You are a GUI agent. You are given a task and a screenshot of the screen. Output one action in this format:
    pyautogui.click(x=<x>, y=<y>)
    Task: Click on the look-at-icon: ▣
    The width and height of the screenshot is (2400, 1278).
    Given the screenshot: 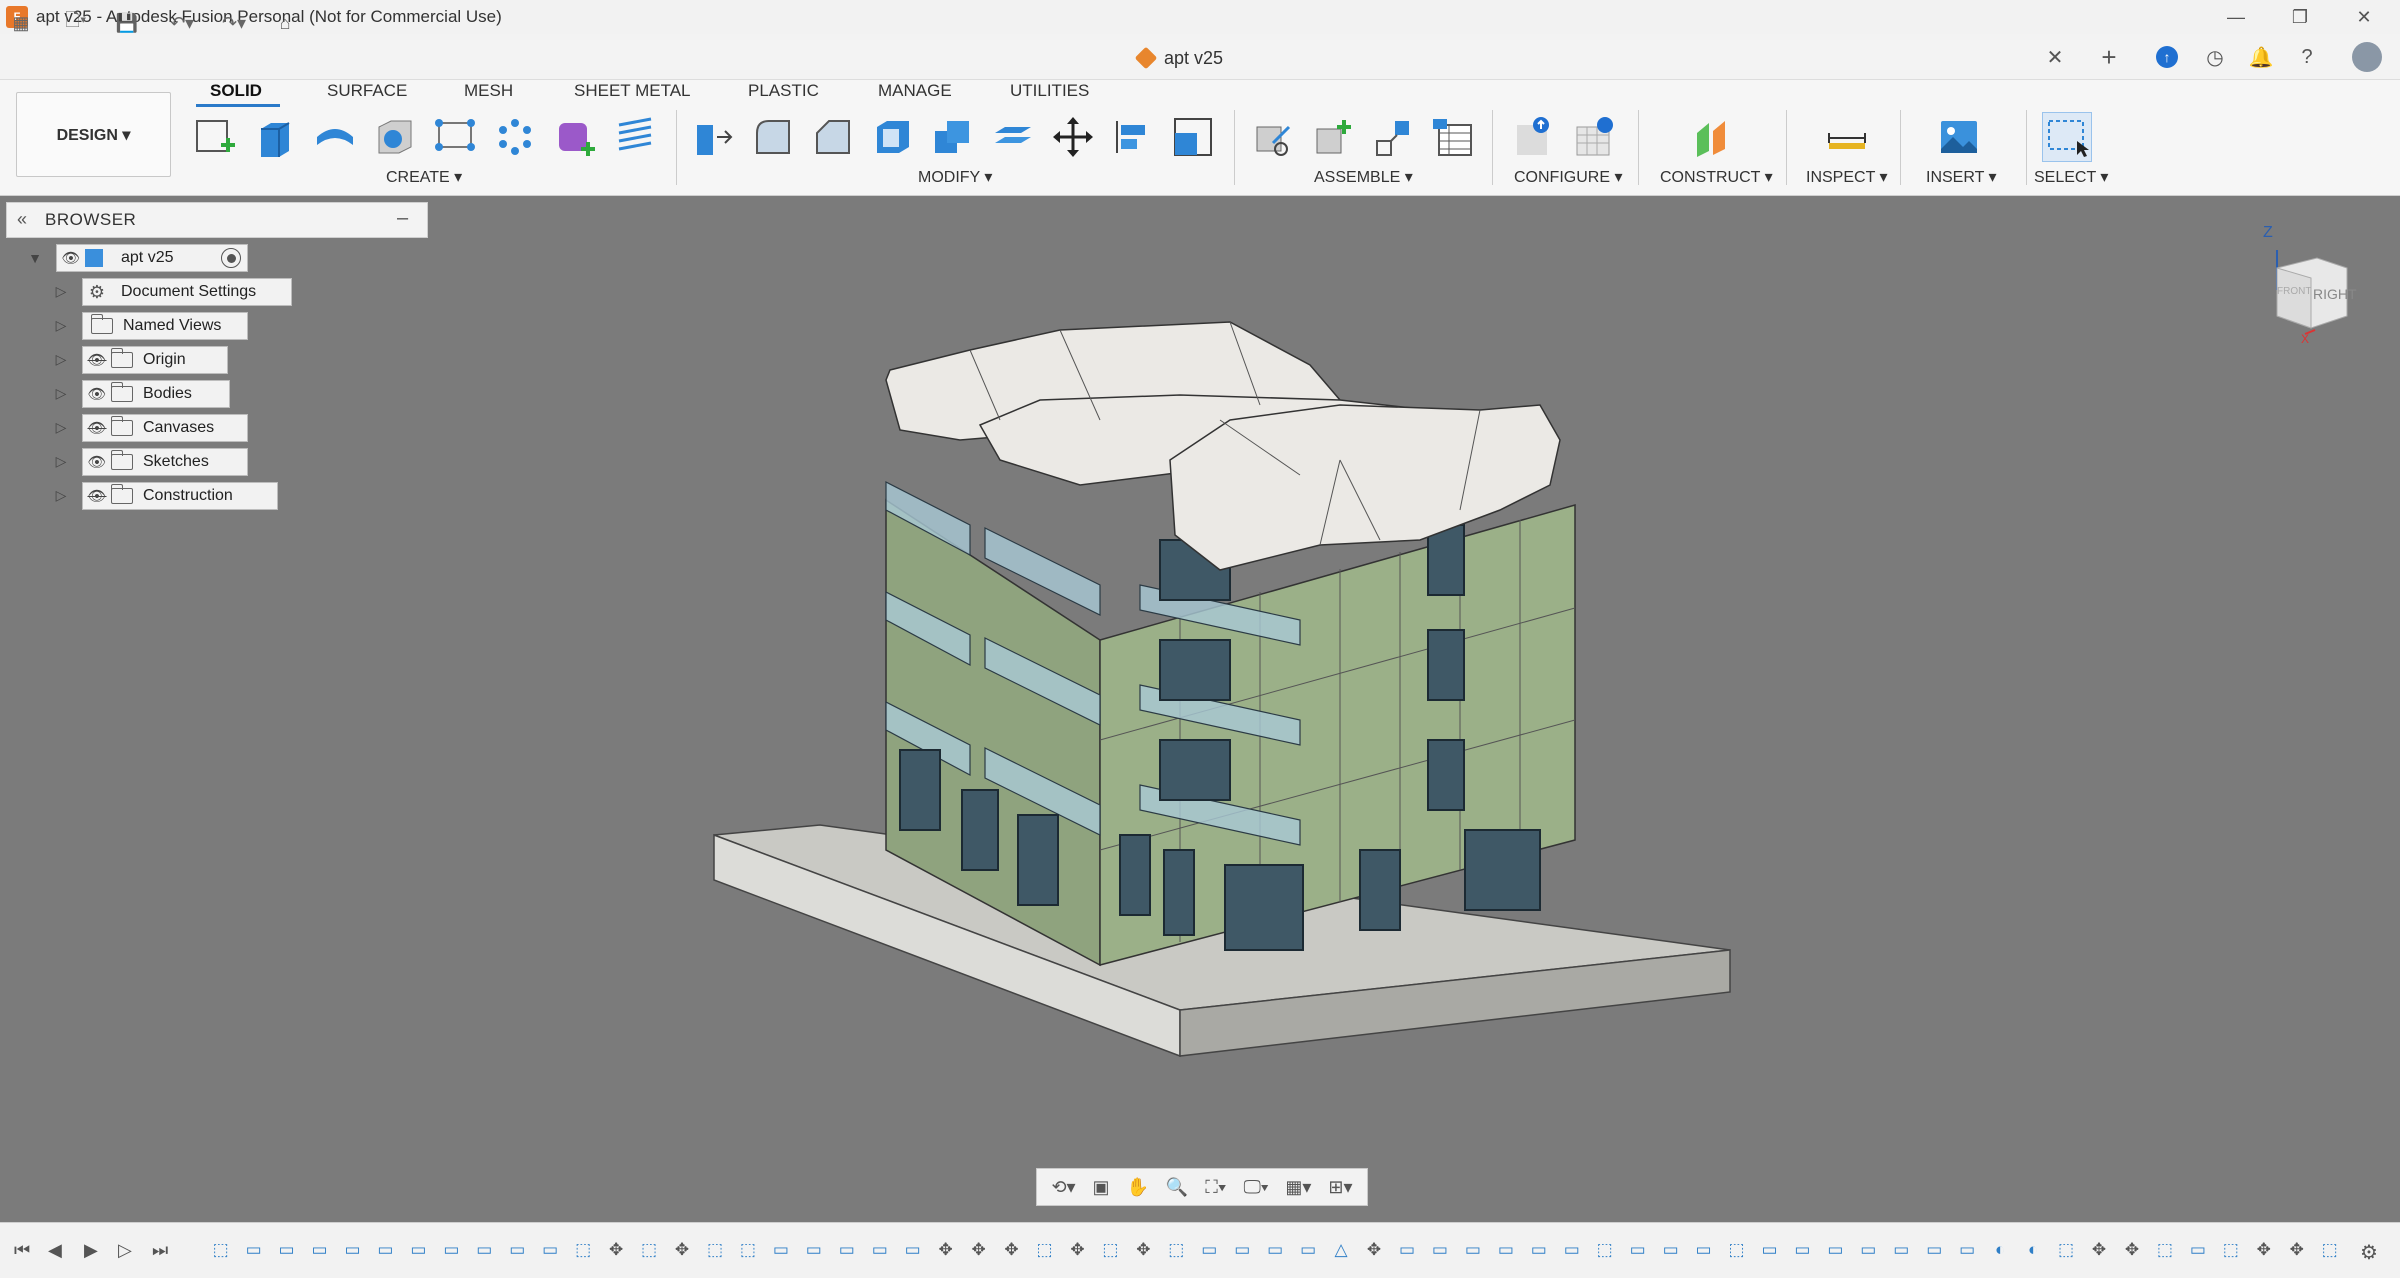 What is the action you would take?
    pyautogui.click(x=1101, y=1187)
    